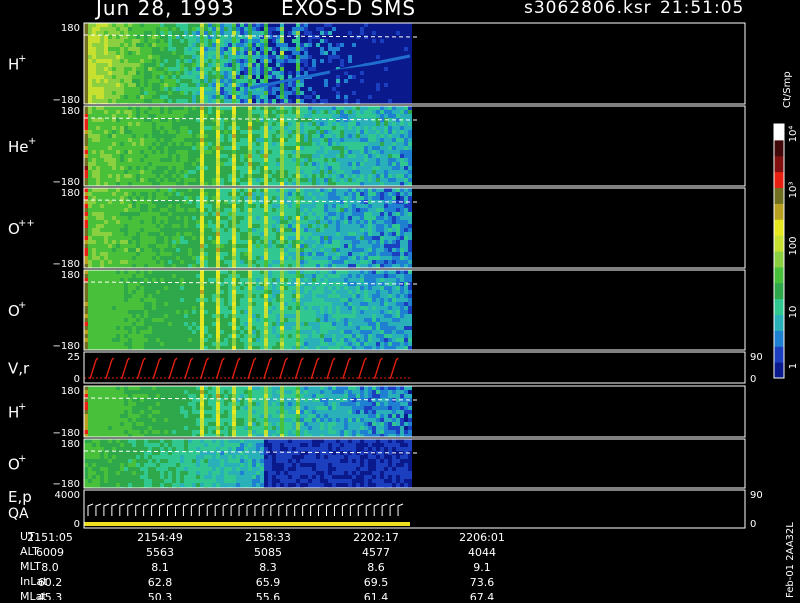  Describe the element at coordinates (20, 497) in the screenshot. I see `panel-8-label: E,p` at that location.